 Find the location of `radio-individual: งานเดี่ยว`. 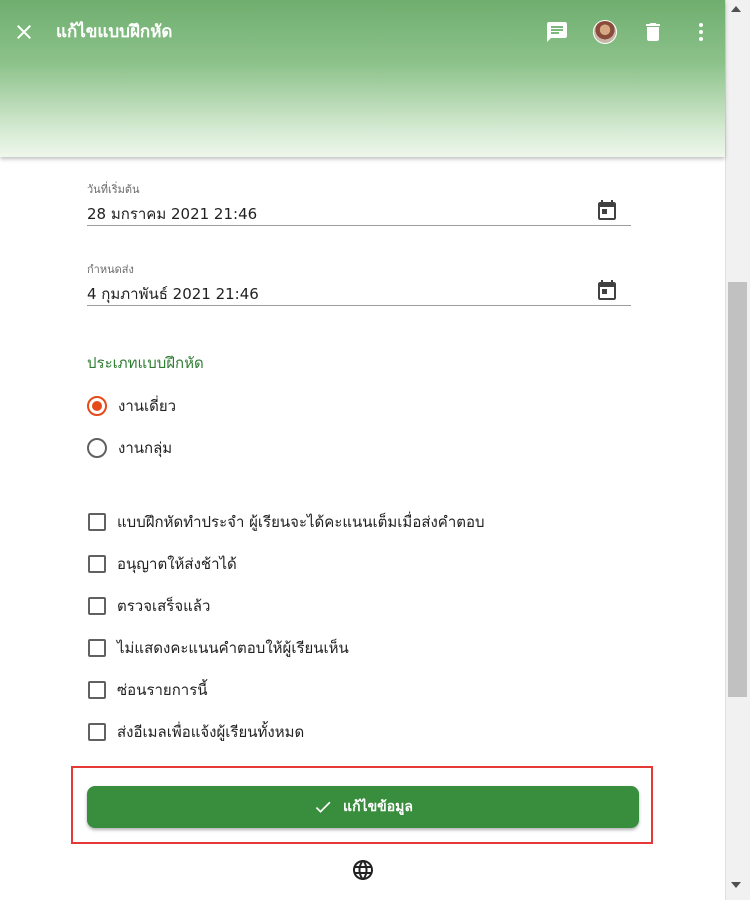

radio-individual: งานเดี่ยว is located at coordinates (131, 406).